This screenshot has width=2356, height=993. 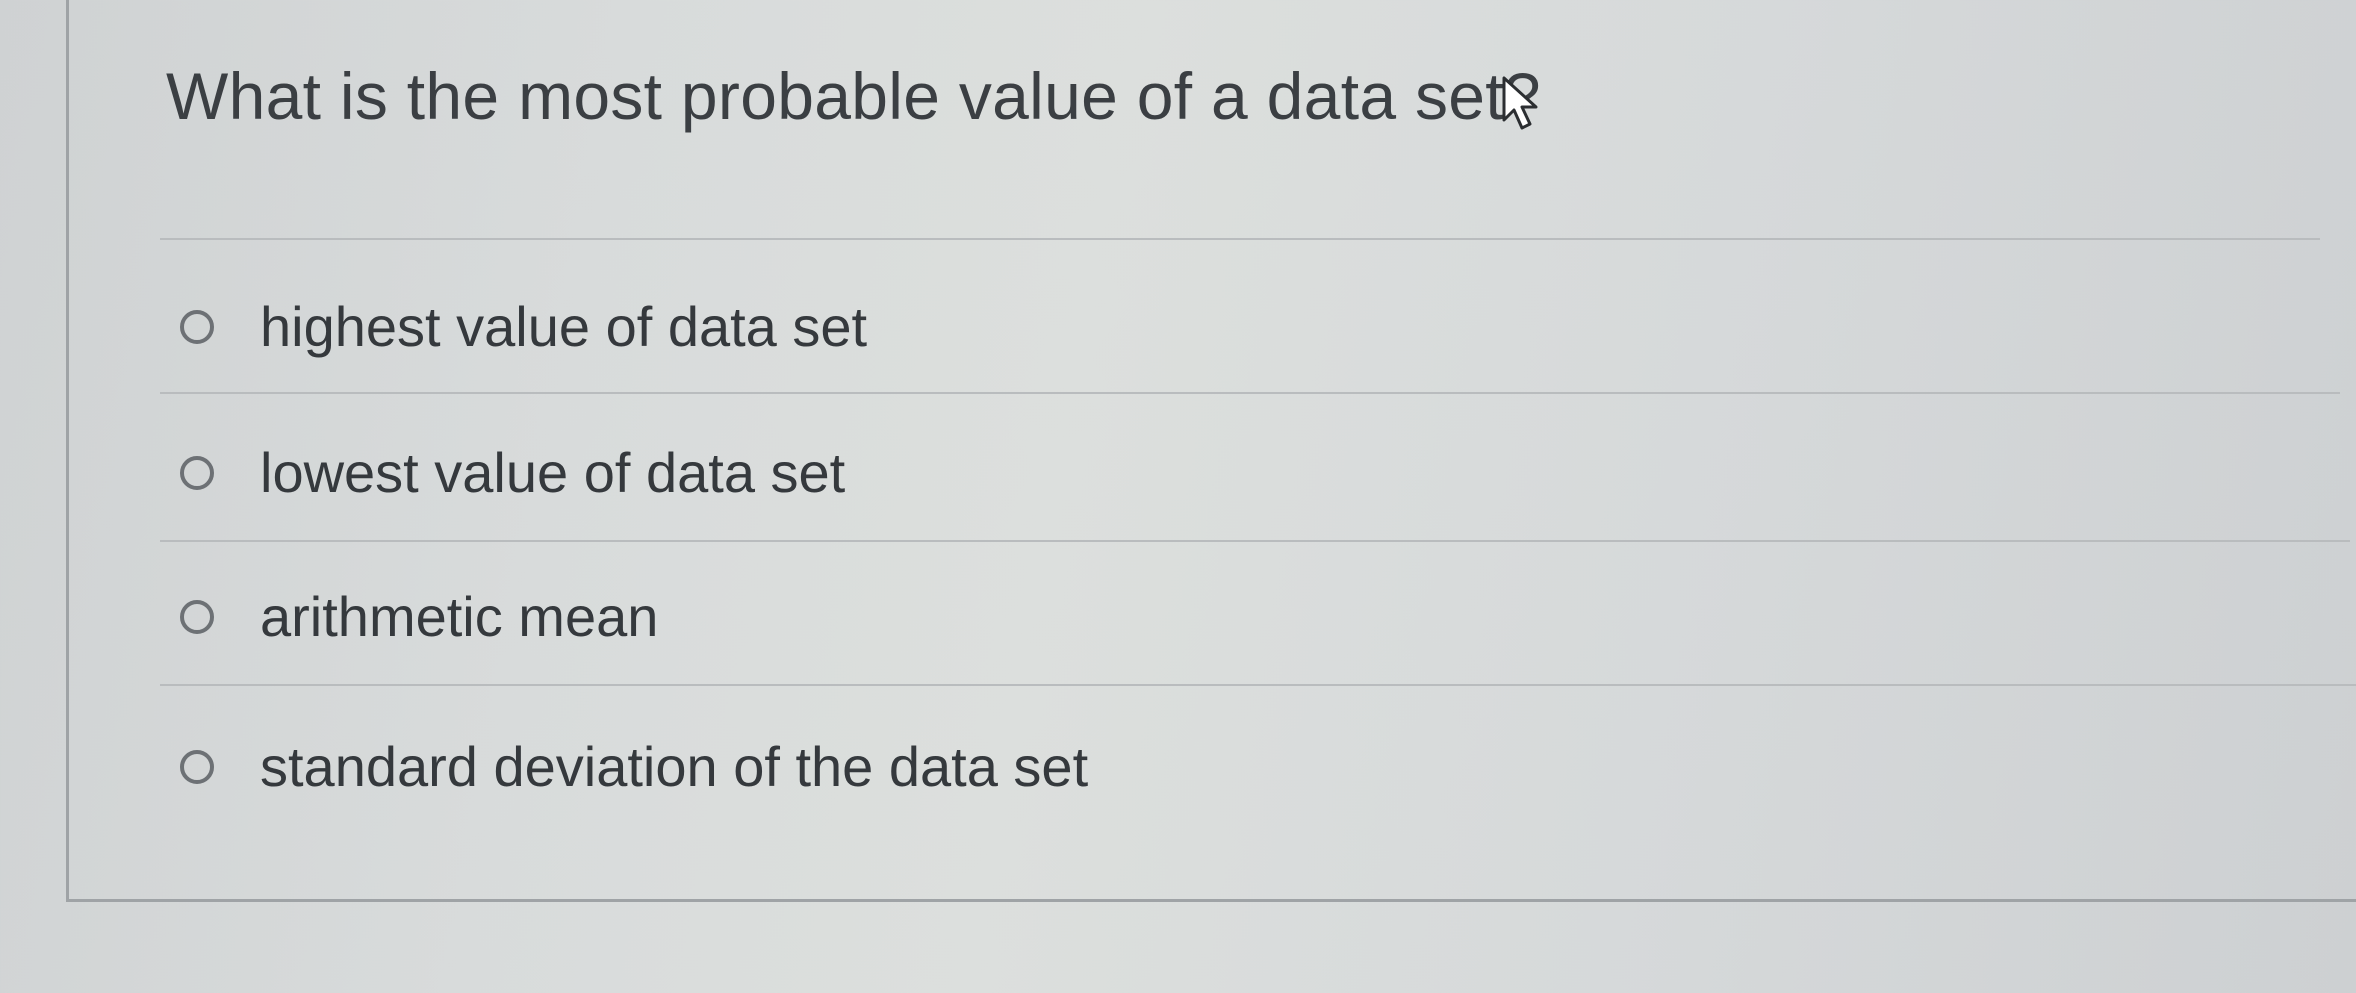 What do you see at coordinates (674, 766) in the screenshot?
I see `option-label: standard deviation of the data set` at bounding box center [674, 766].